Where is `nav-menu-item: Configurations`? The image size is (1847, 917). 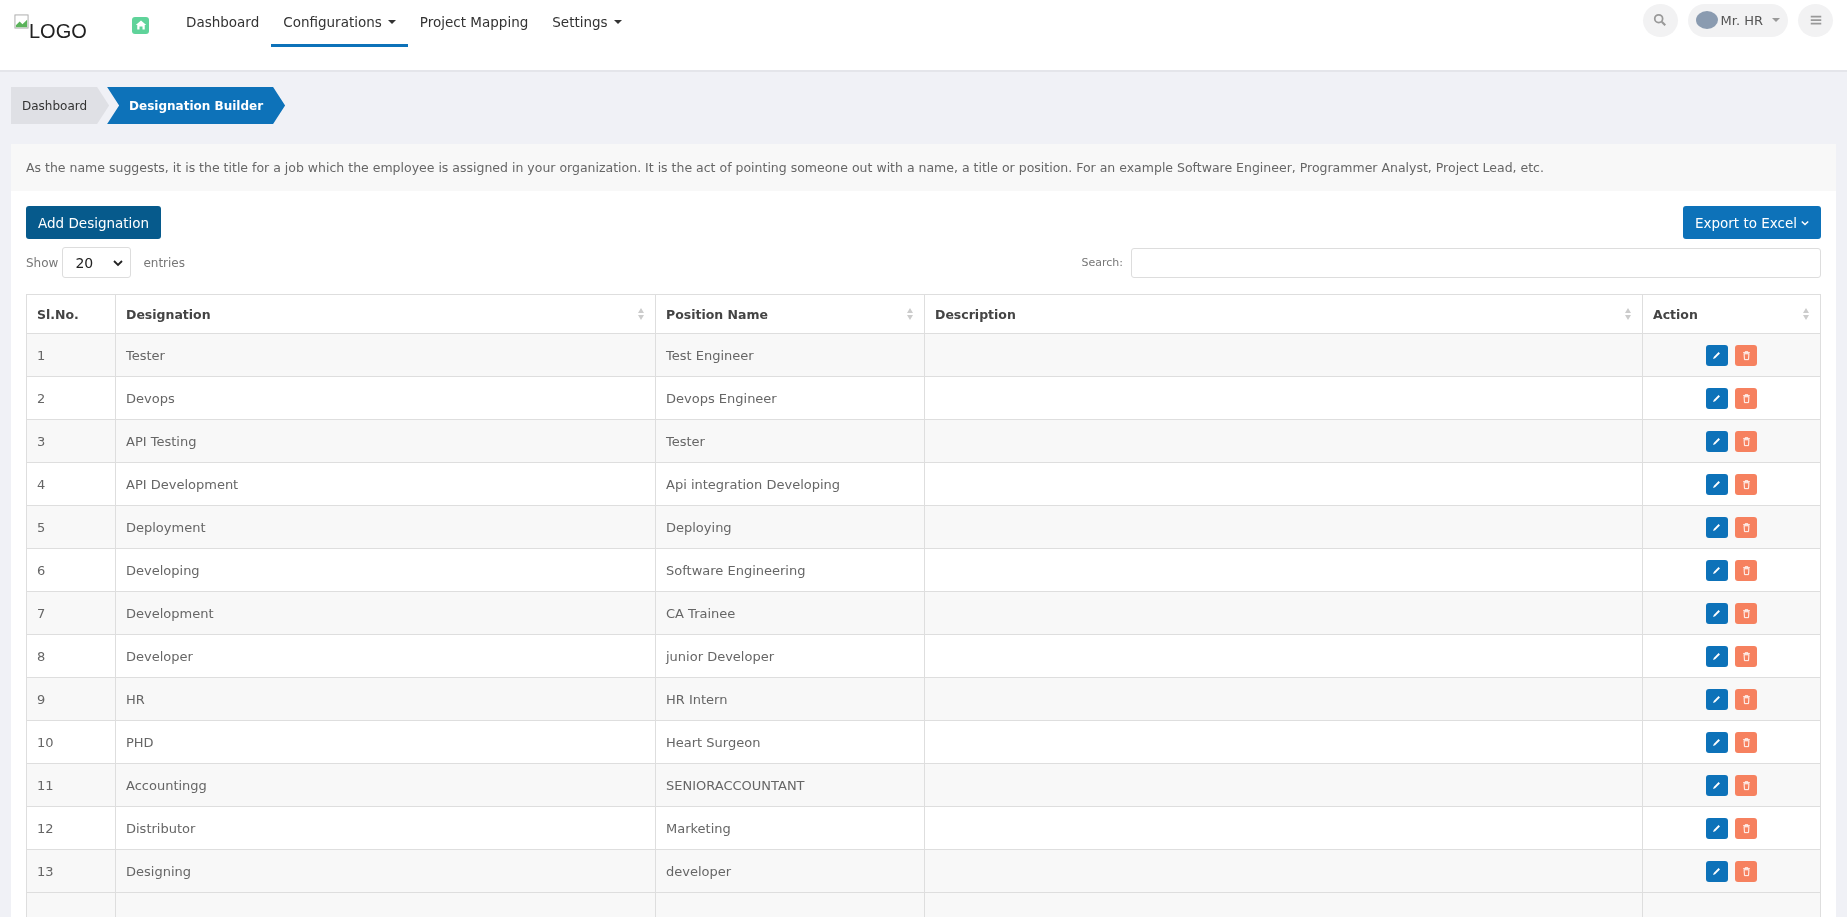 nav-menu-item: Configurations is located at coordinates (339, 23).